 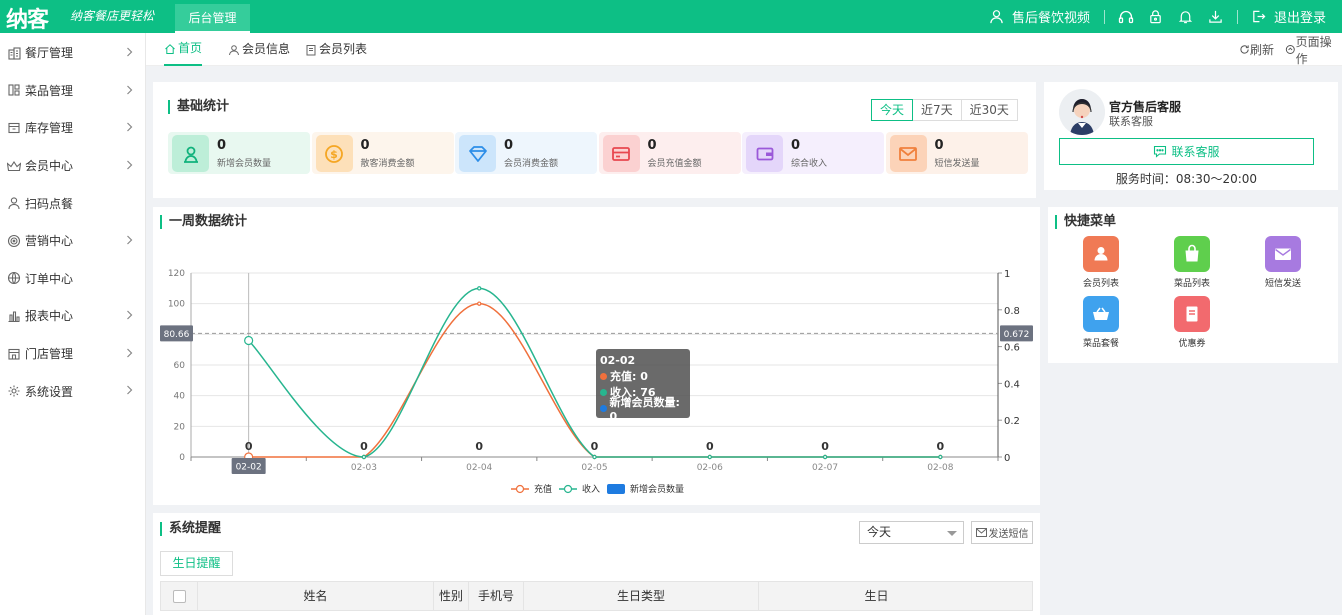 What do you see at coordinates (616, 489) in the screenshot?
I see `legend-swatch` at bounding box center [616, 489].